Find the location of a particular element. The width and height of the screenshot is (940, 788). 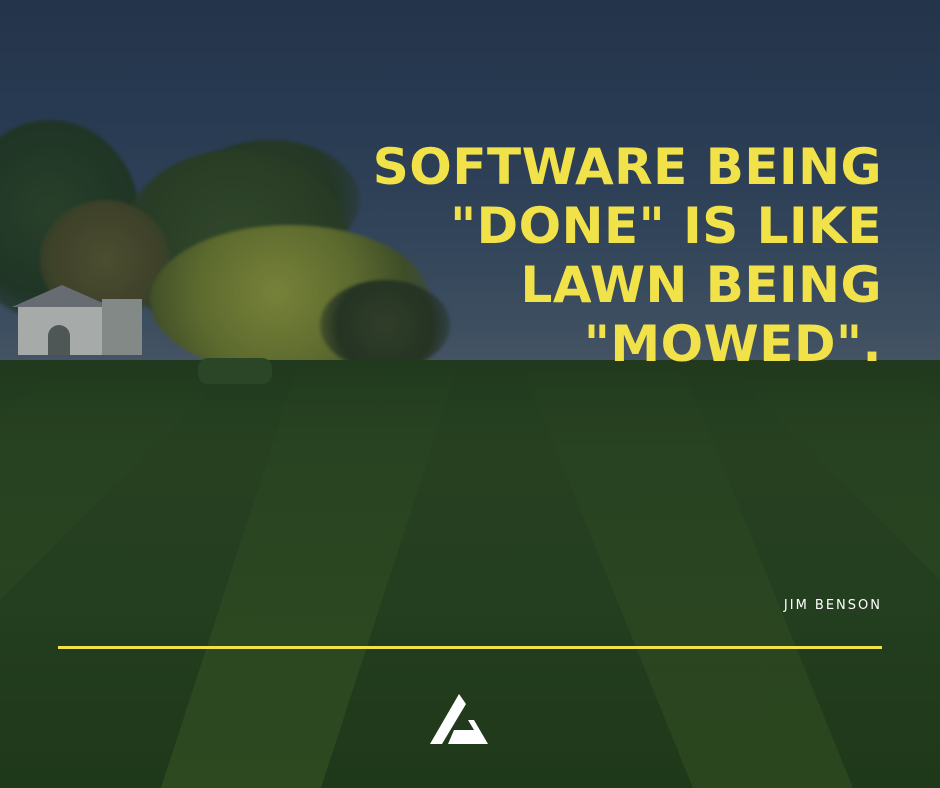

quote-line: SOFTWARE BEING is located at coordinates (627, 167).